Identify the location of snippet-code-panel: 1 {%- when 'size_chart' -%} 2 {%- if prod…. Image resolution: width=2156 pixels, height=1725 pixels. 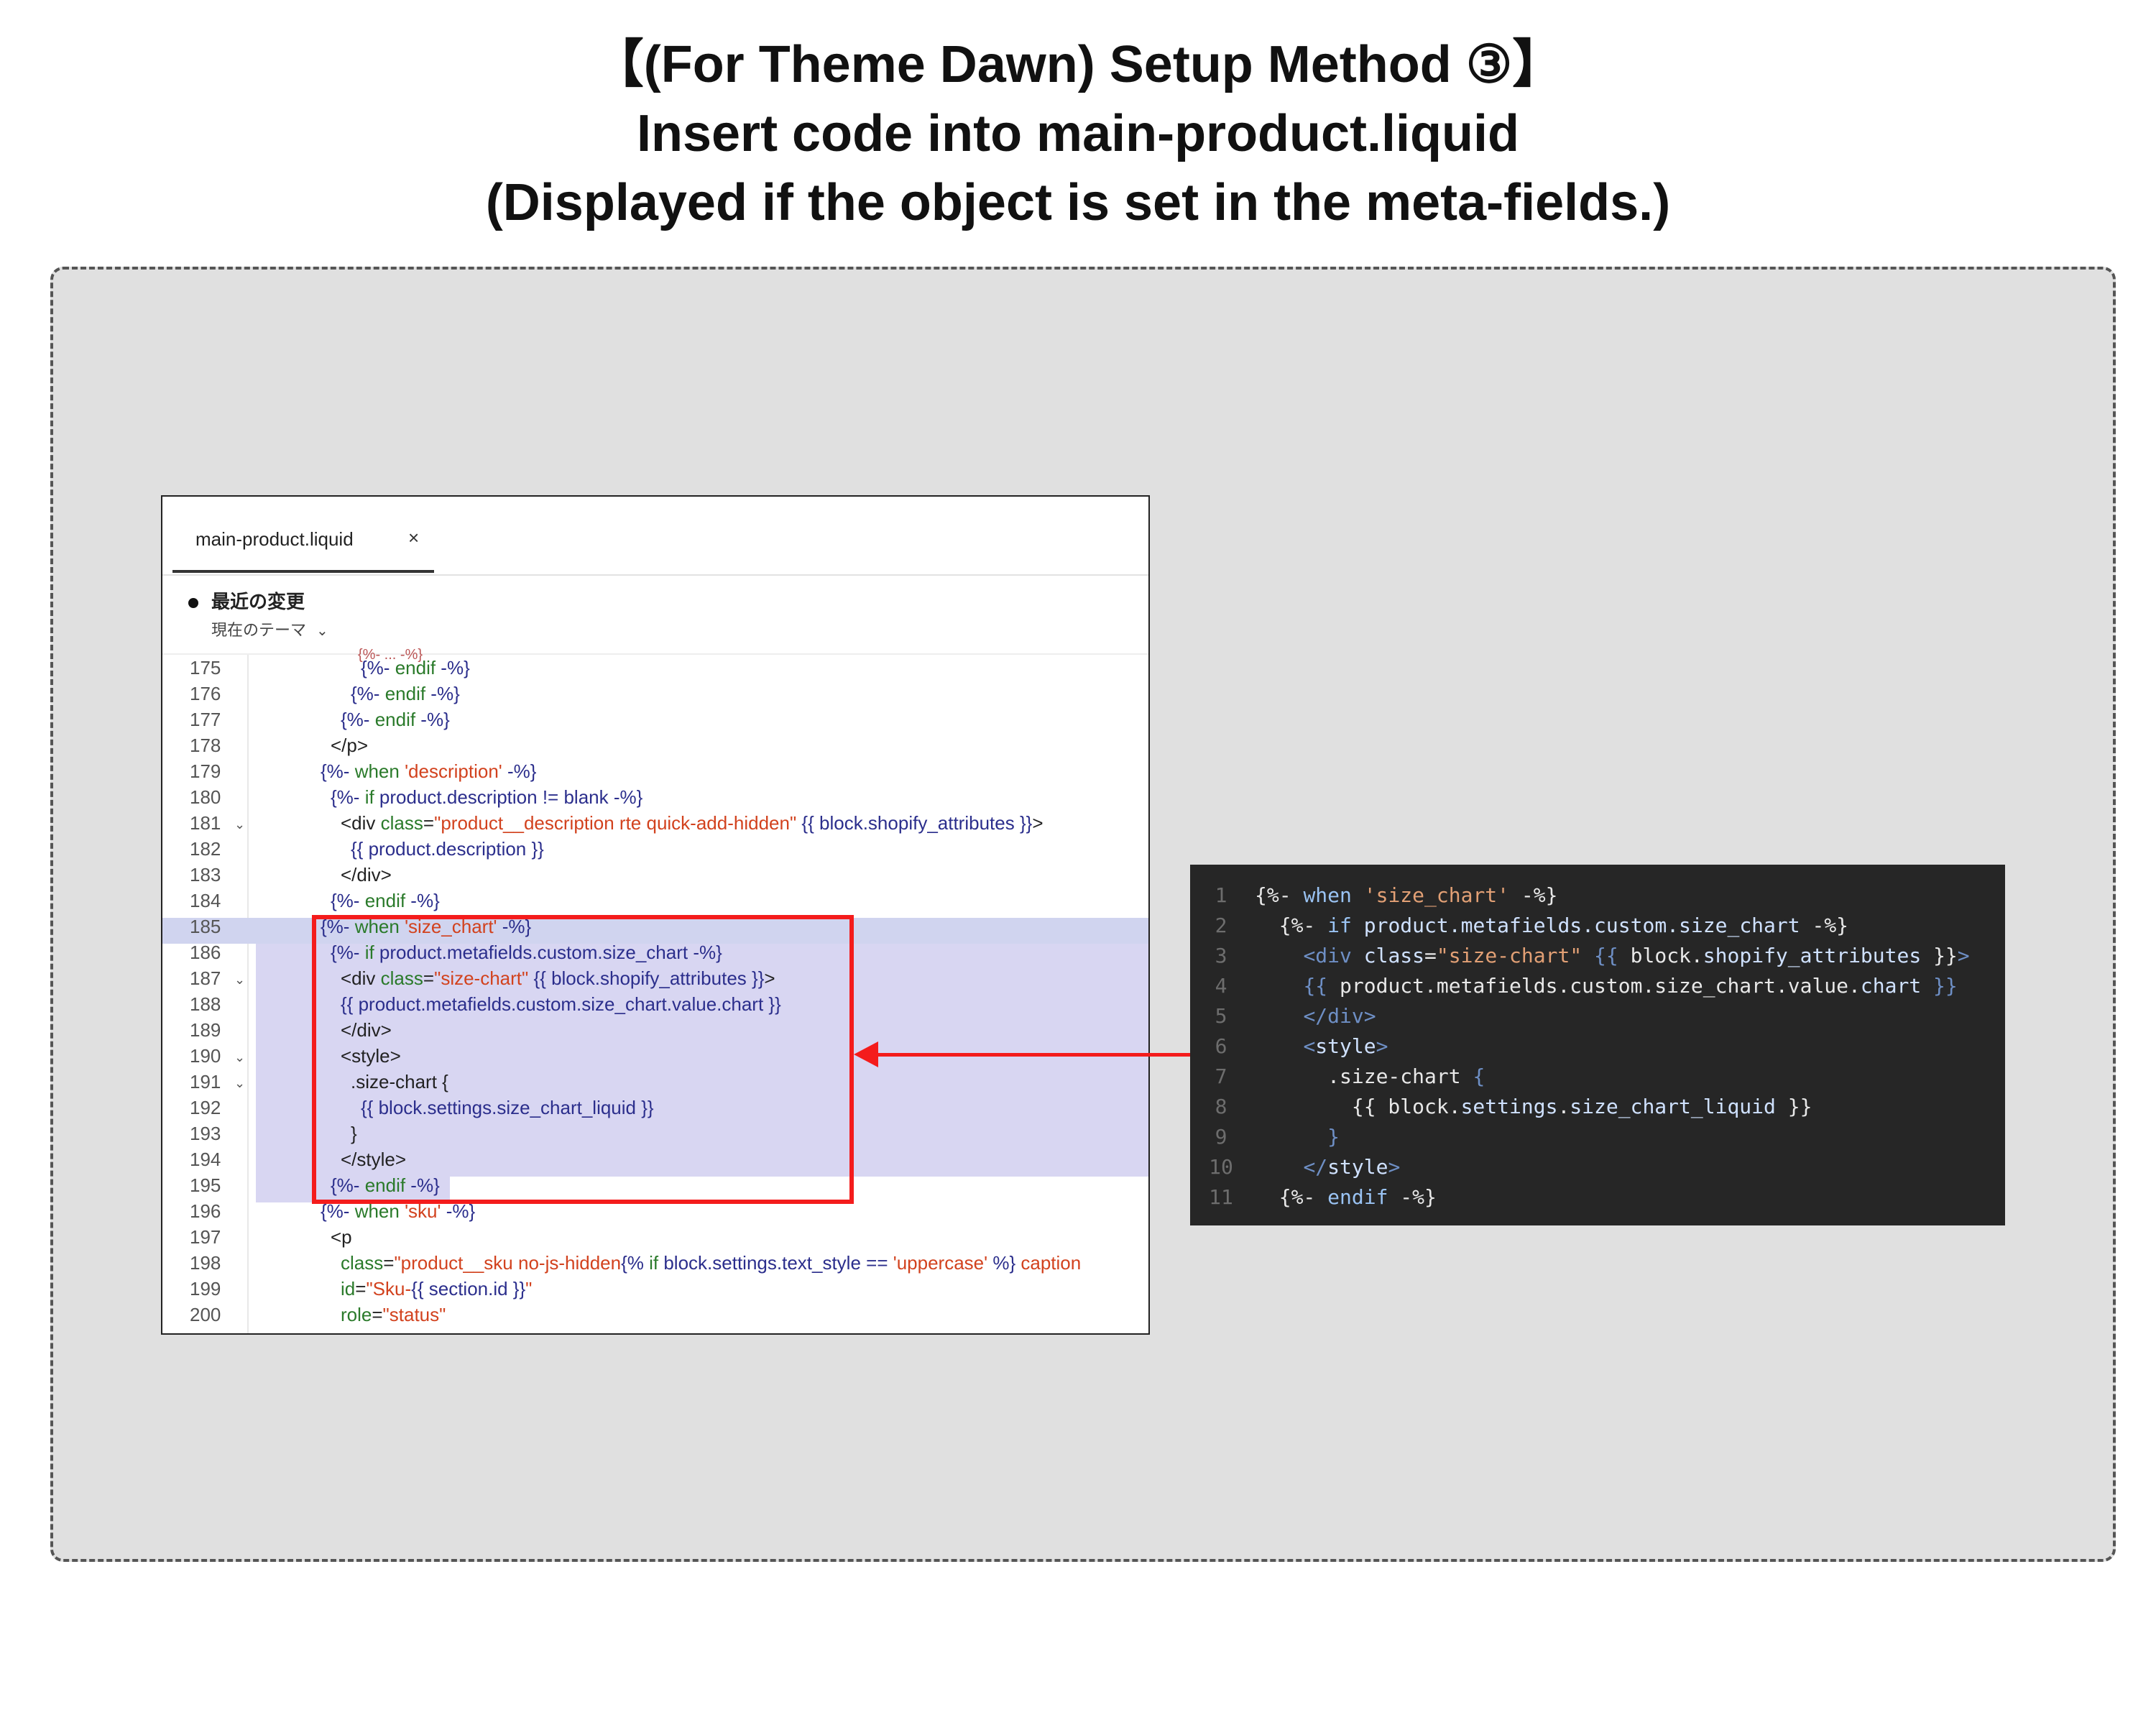
(1598, 1045).